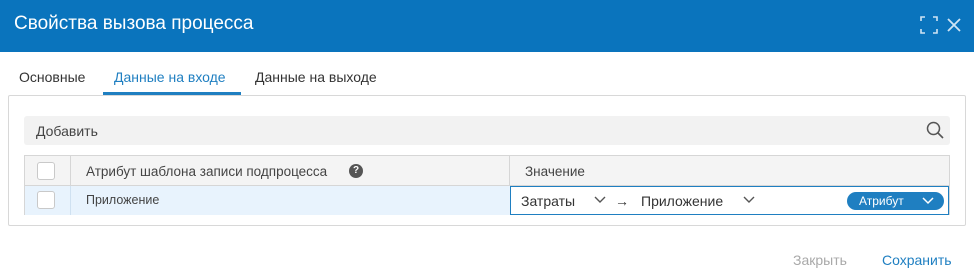 This screenshot has height=280, width=974. What do you see at coordinates (622, 201) in the screenshot?
I see `mapping-arrow: →` at bounding box center [622, 201].